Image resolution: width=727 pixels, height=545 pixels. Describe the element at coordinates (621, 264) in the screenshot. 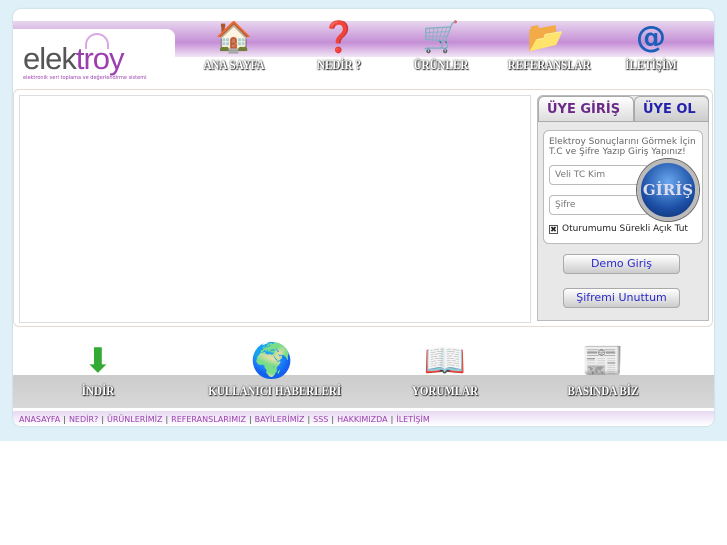

I see `demo-button: Demo Giriş` at that location.